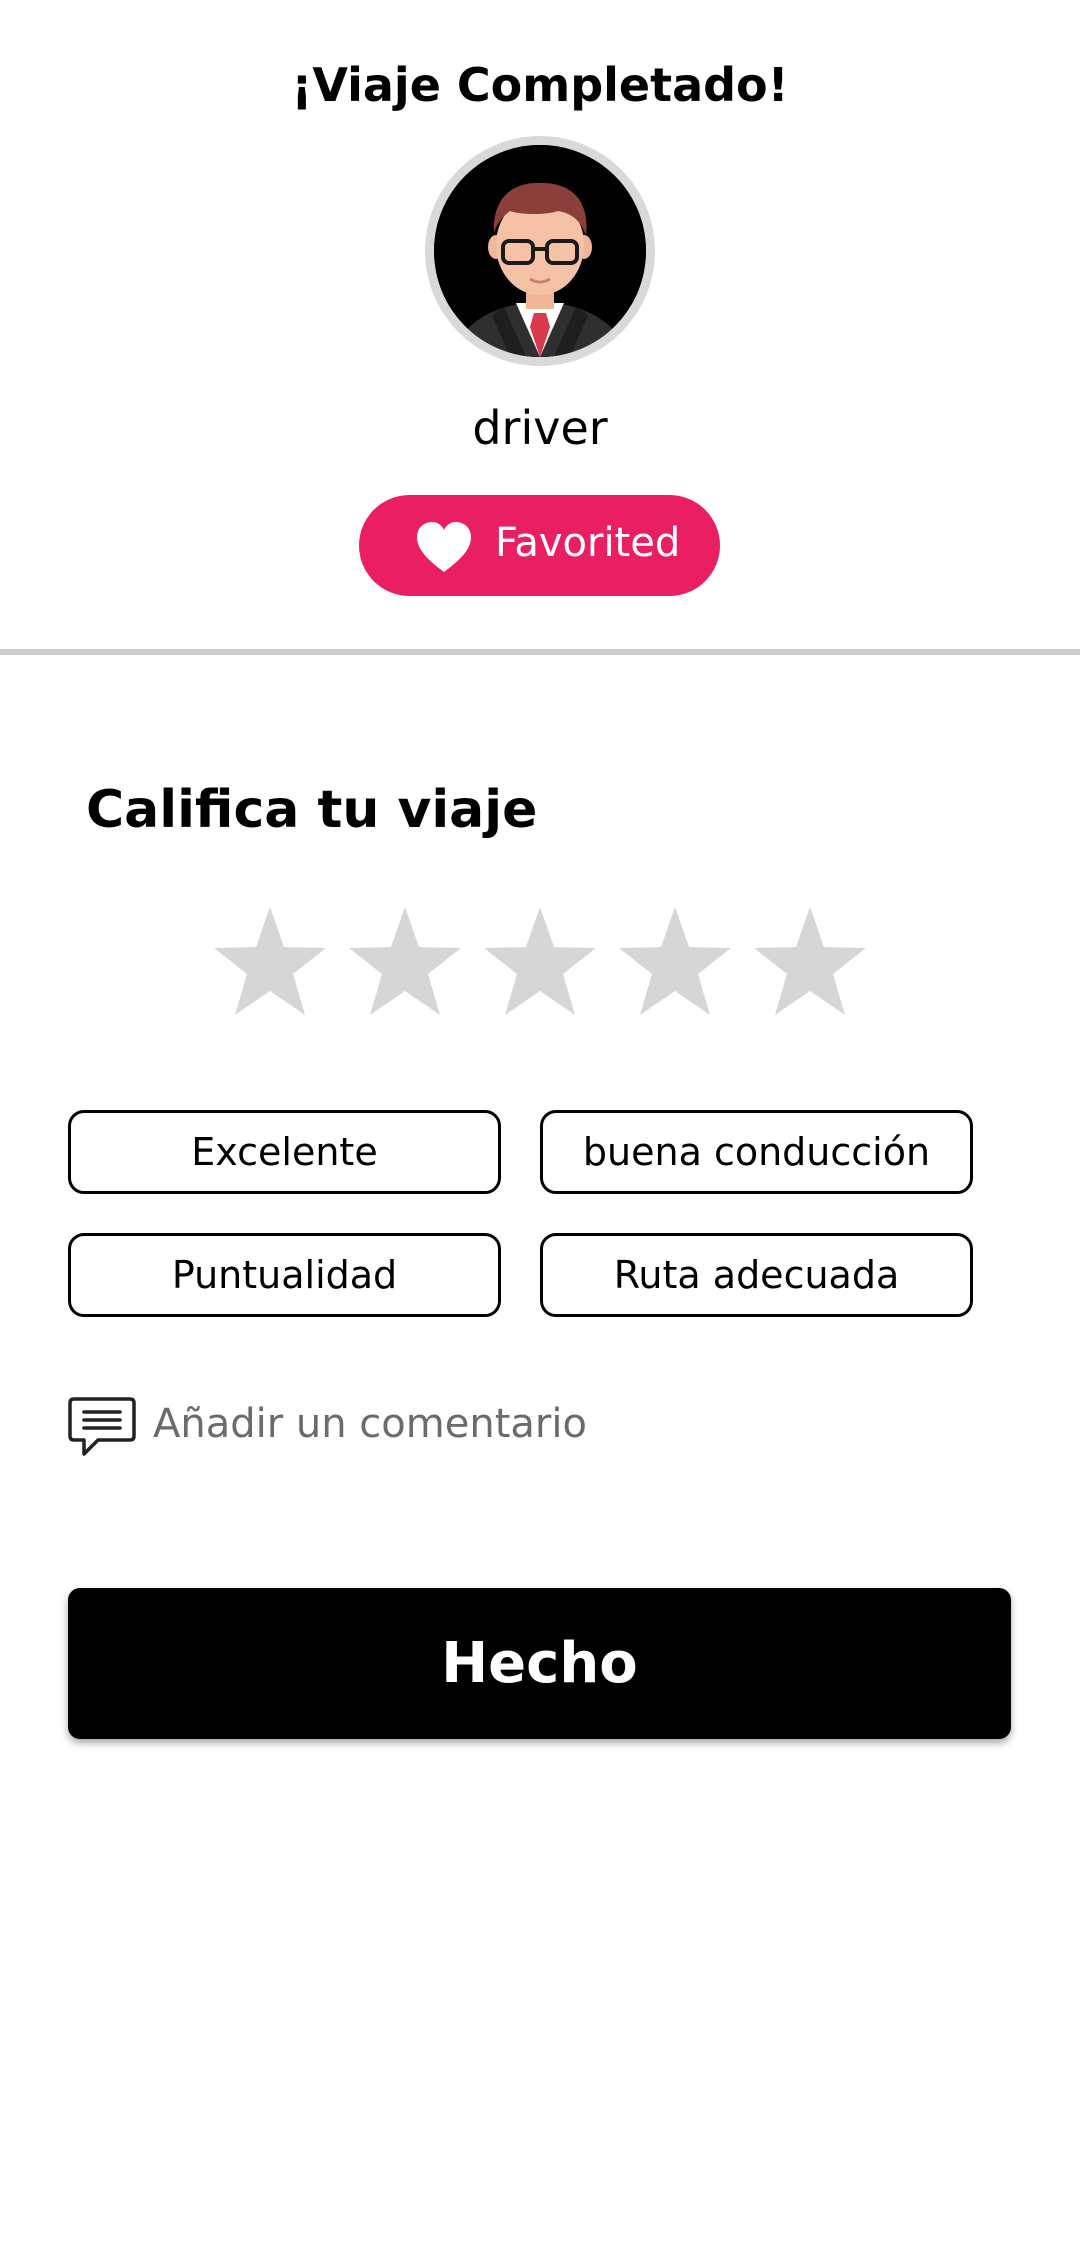  Describe the element at coordinates (312, 810) in the screenshot. I see `rating-title: Califica tu viaje` at that location.